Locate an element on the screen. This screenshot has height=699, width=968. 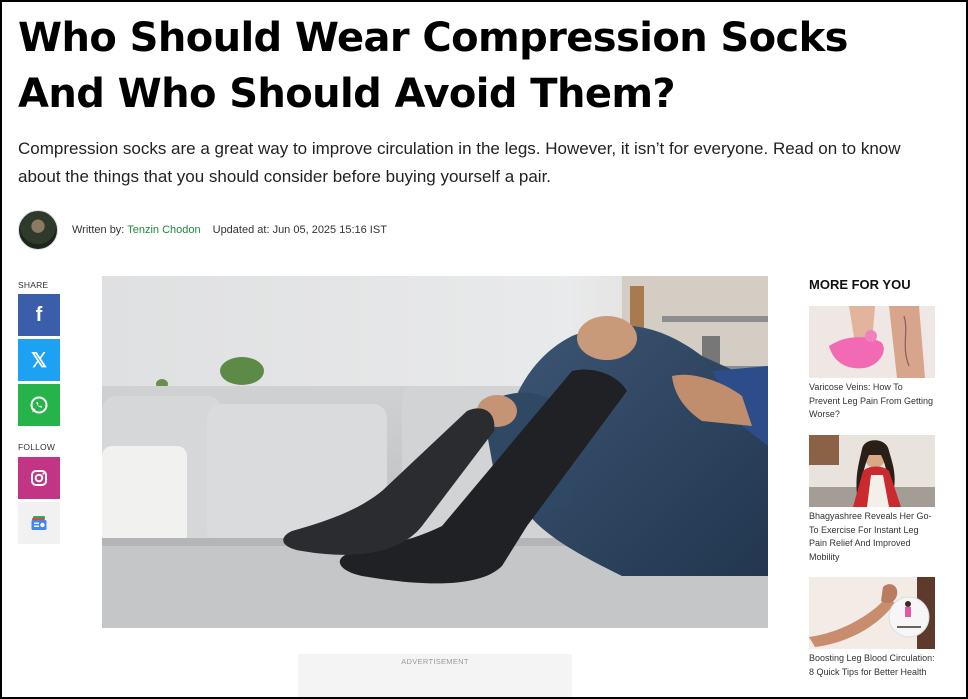
x-share-button: 𝕏 is located at coordinates (39, 360).